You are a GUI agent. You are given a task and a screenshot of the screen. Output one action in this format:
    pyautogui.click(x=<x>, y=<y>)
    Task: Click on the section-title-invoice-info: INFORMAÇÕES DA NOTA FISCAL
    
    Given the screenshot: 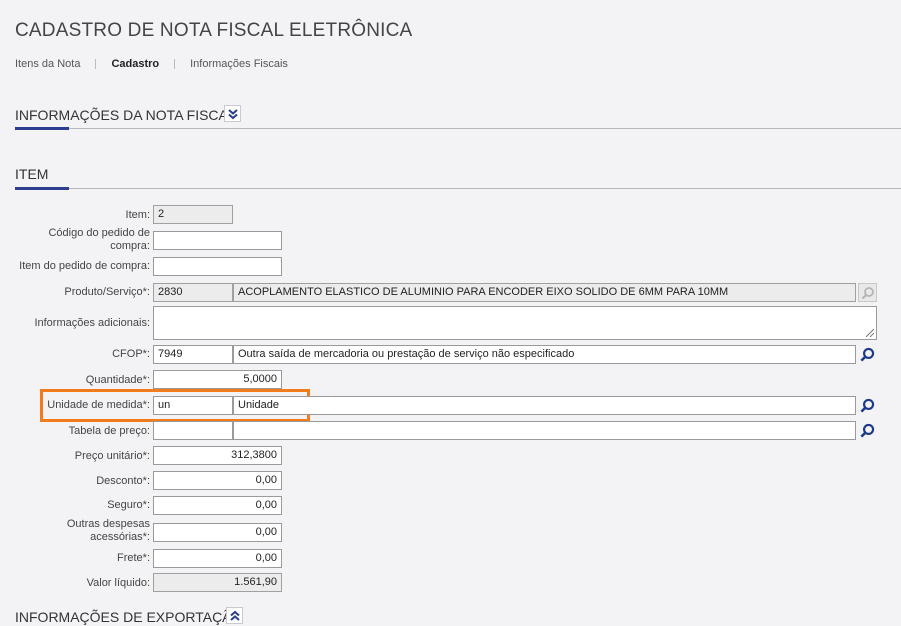 What is the action you would take?
    pyautogui.click(x=125, y=115)
    